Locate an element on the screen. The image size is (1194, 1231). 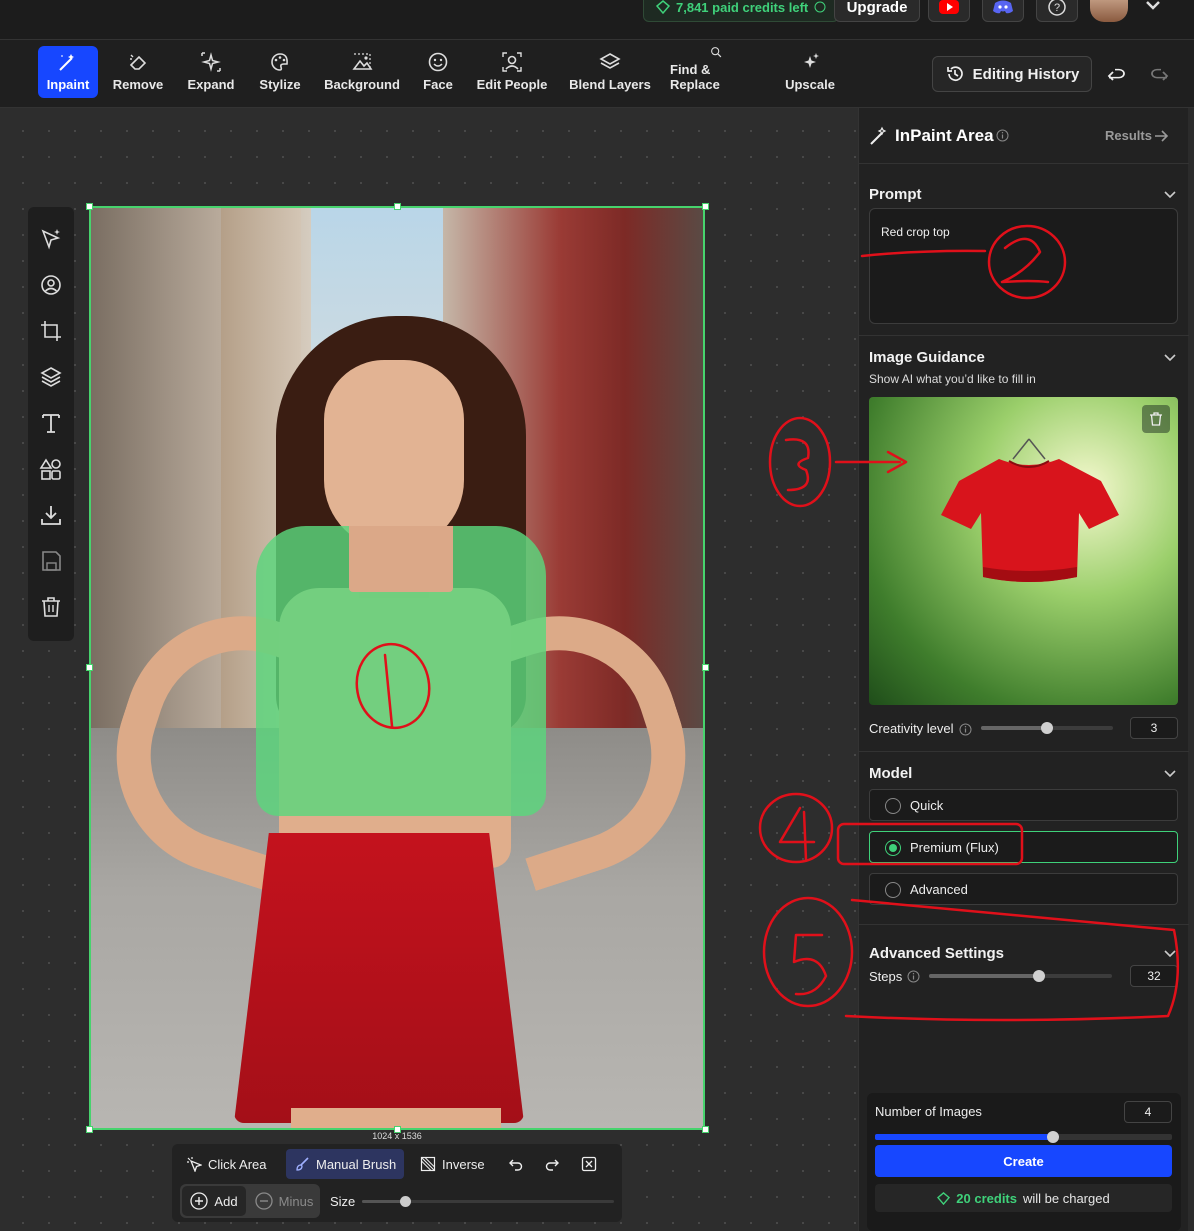
tool-upscale: Upscale is located at coordinates (810, 72).